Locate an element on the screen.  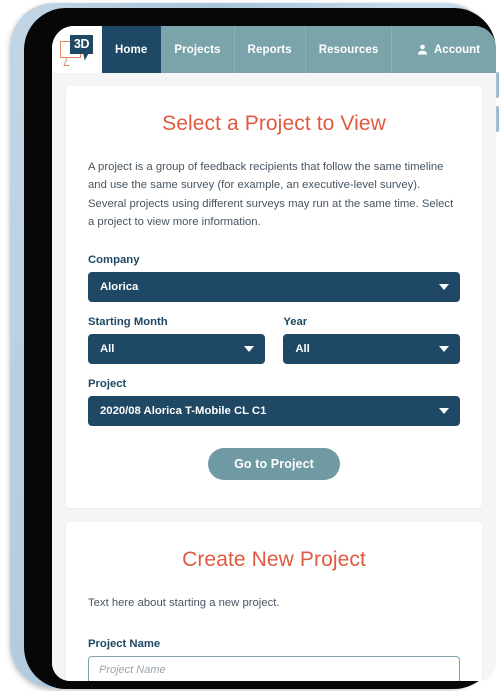
starting-month-label: Starting Month is located at coordinates (128, 322).